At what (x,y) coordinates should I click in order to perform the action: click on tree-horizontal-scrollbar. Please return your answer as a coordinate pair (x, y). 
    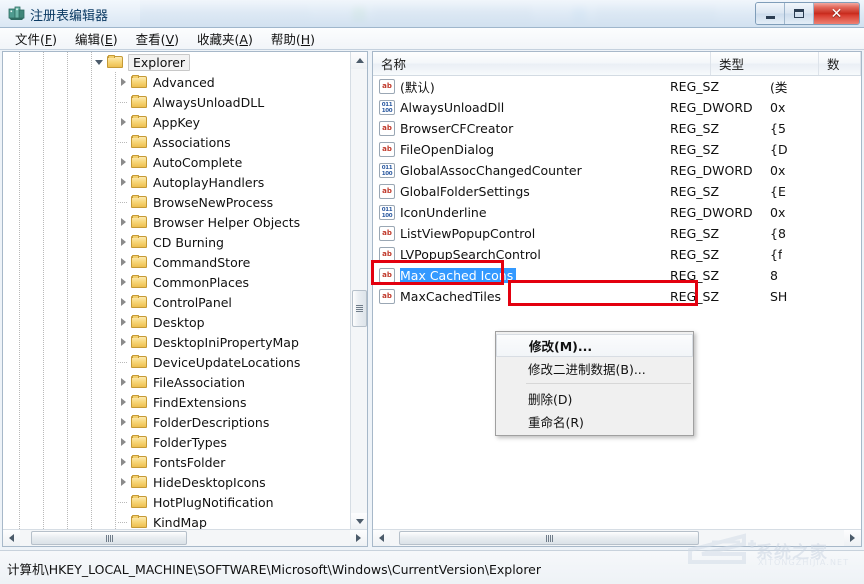
    Looking at the image, I should click on (185, 537).